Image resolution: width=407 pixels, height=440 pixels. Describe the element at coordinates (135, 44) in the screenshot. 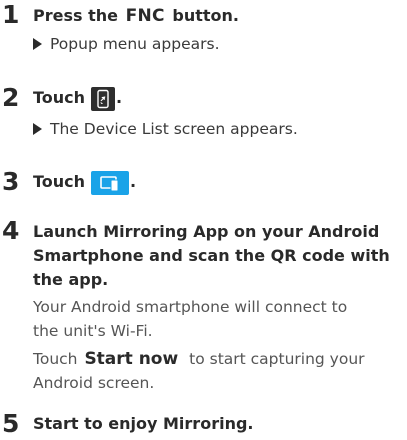

I see `result-text: Popup menu appears.` at that location.